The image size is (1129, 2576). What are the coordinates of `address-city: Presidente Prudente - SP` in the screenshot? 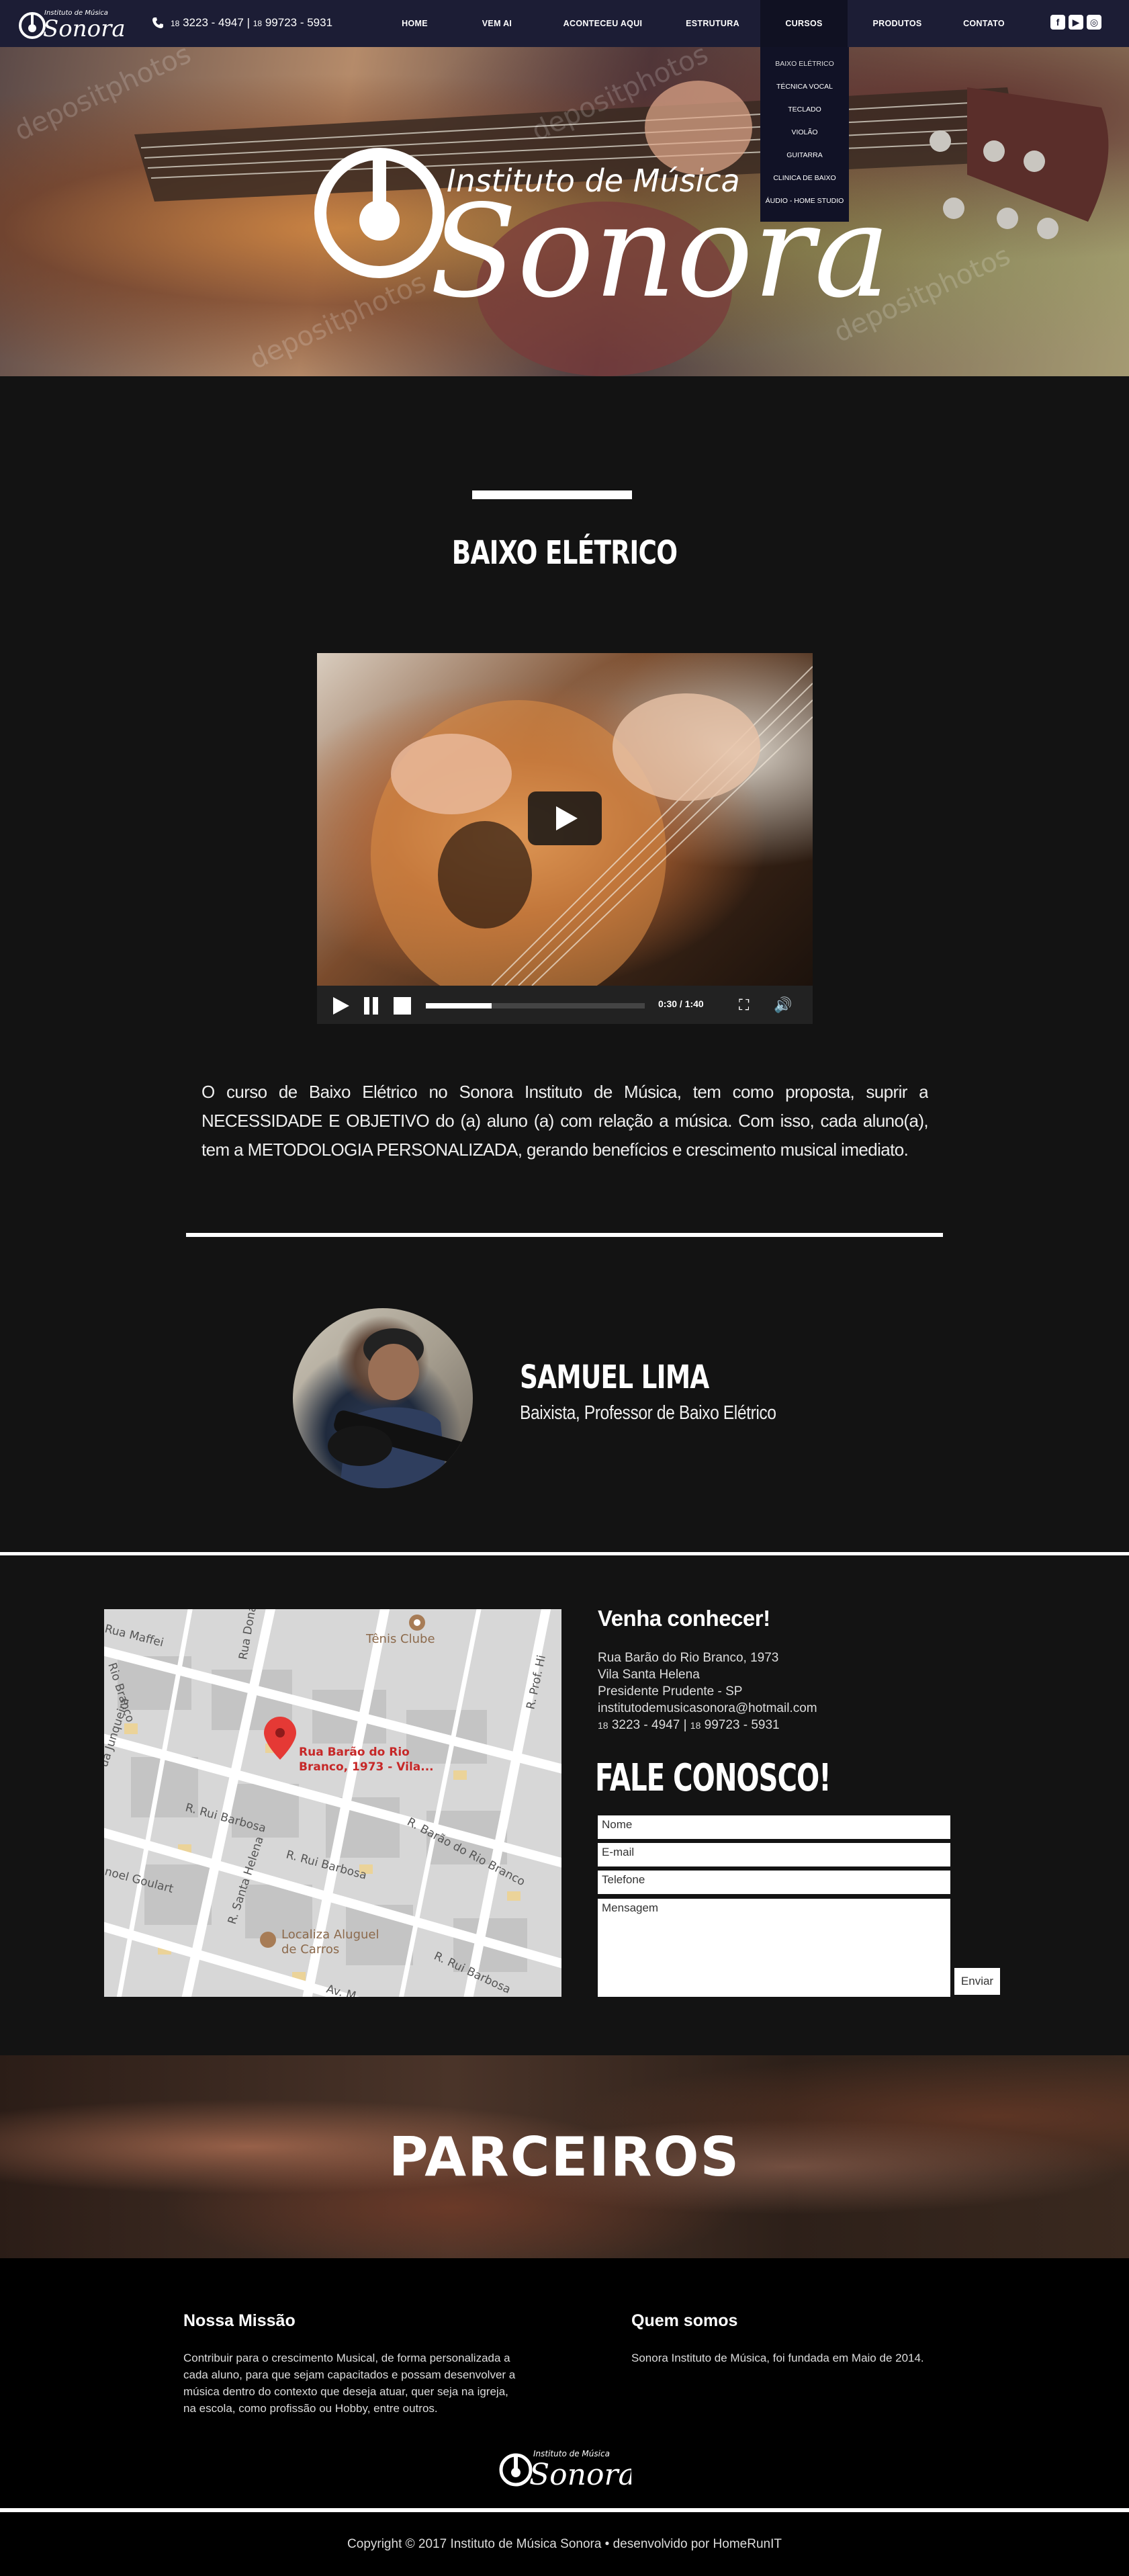 It's located at (670, 1691).